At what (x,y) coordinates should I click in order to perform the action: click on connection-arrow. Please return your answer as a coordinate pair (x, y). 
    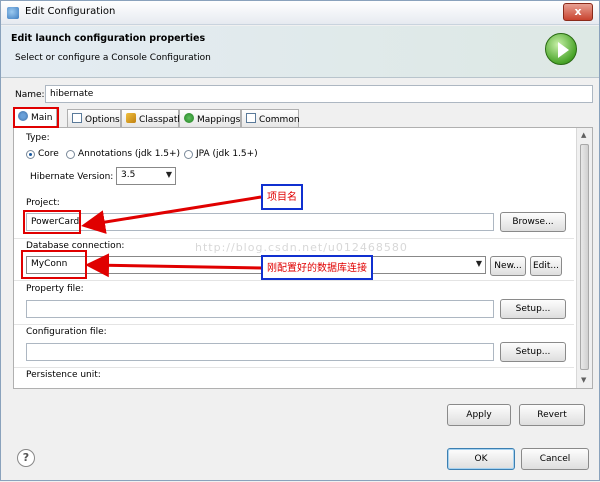
    Looking at the image, I should click on (174, 265).